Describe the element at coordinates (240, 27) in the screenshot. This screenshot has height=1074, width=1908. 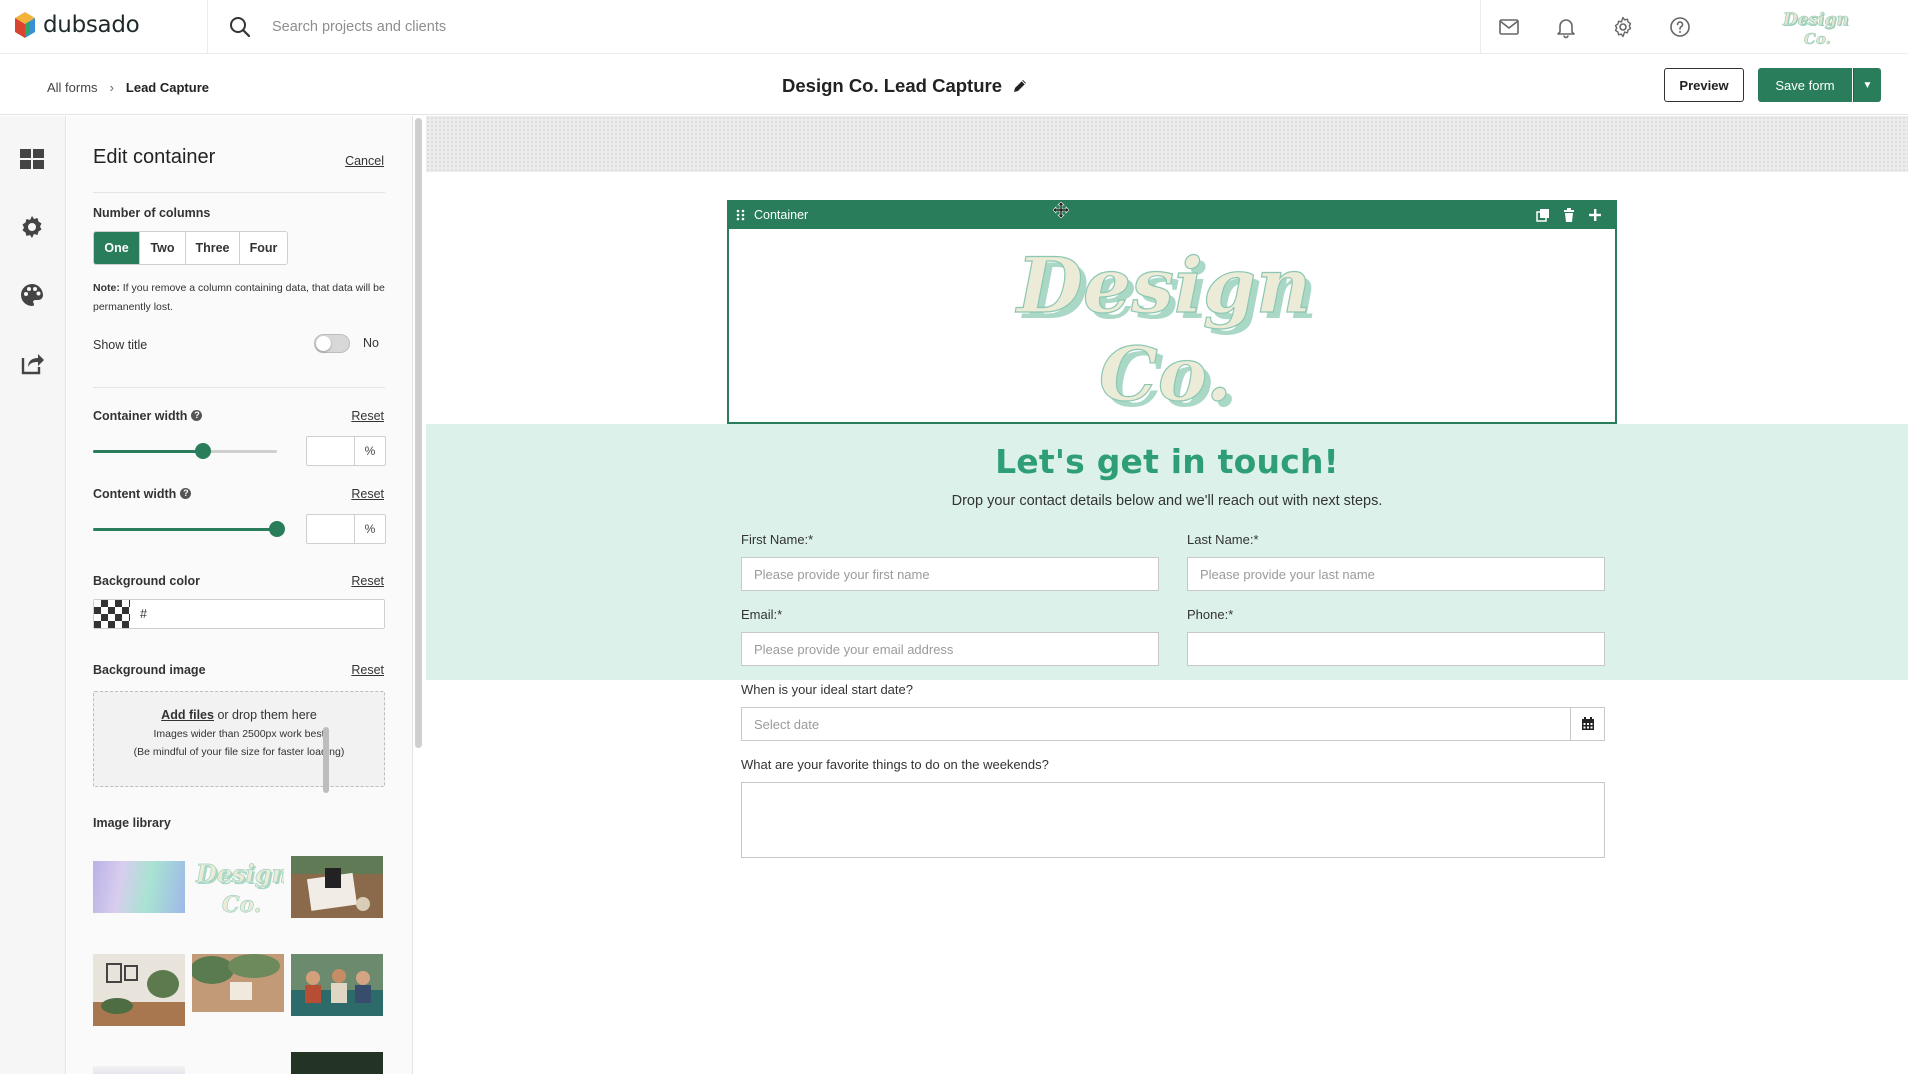
I see `search-icon` at that location.